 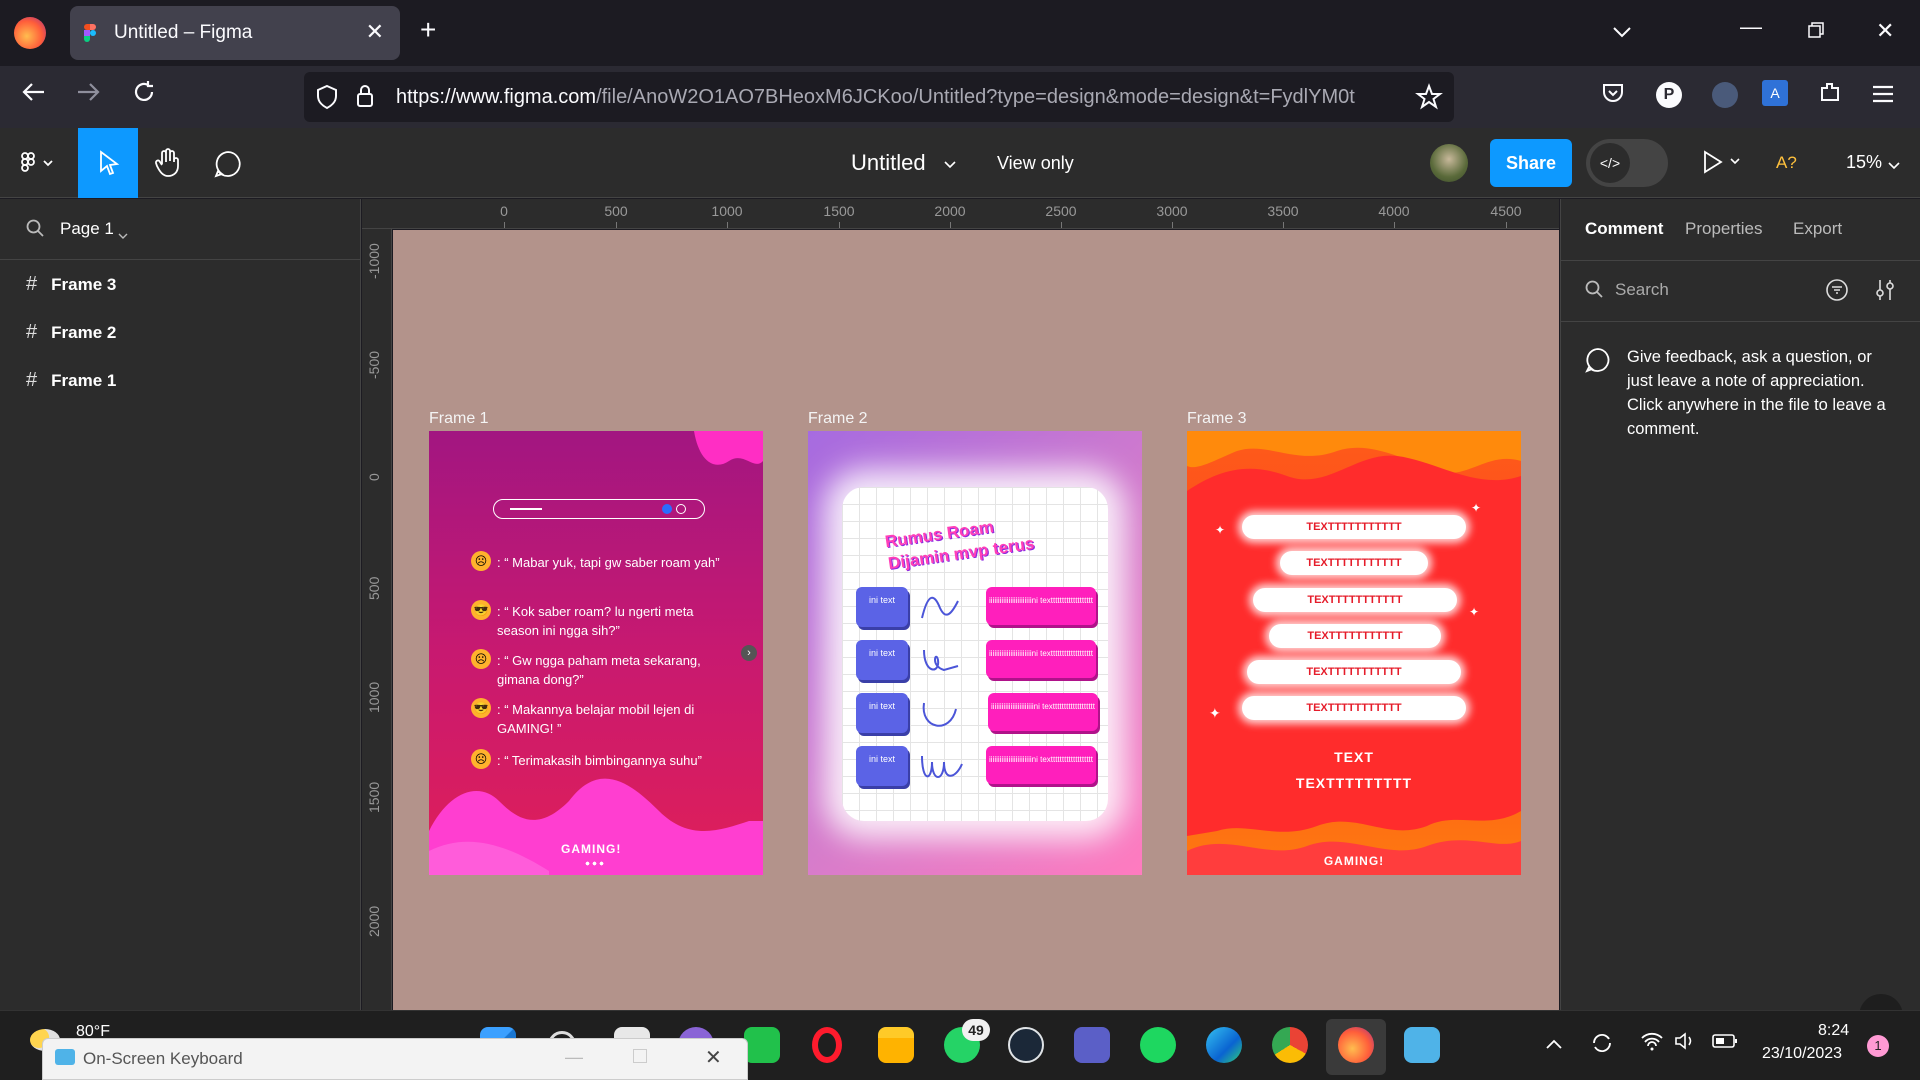 What do you see at coordinates (1652, 1043) in the screenshot?
I see `wifi-icon` at bounding box center [1652, 1043].